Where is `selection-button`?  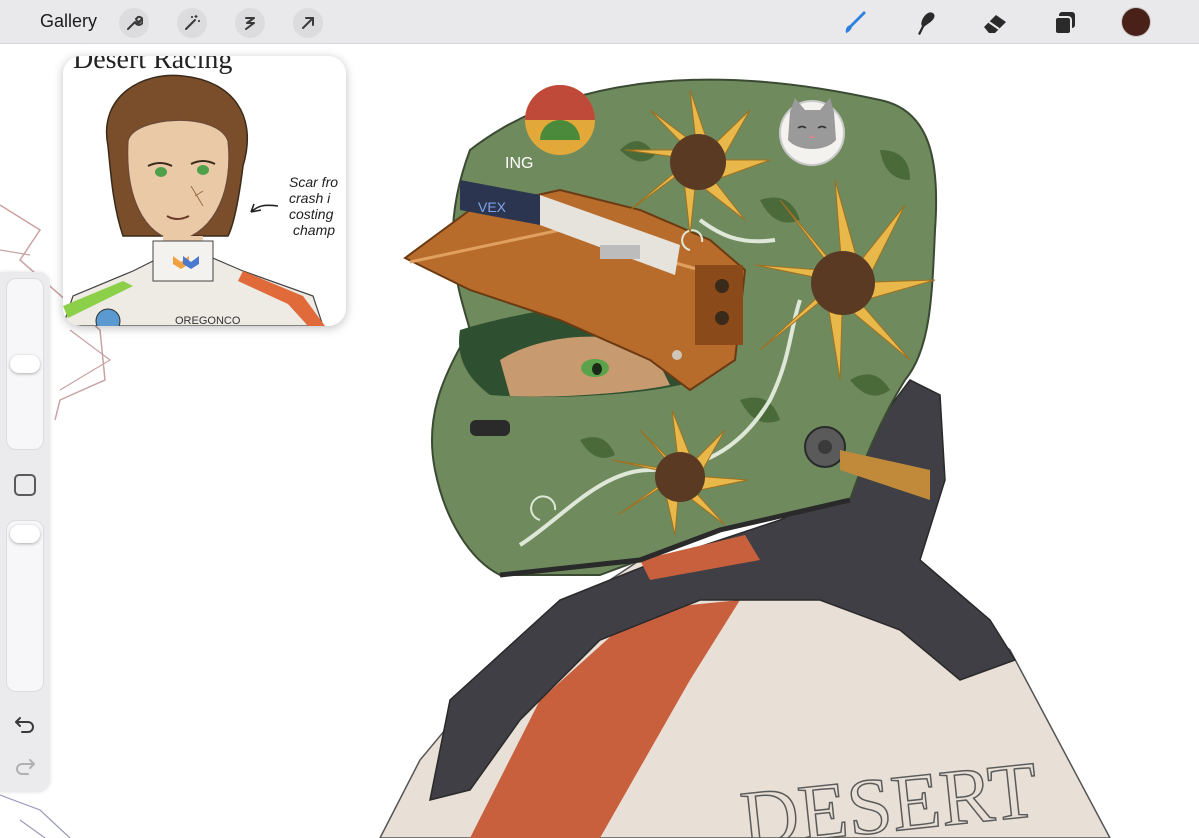
selection-button is located at coordinates (250, 23).